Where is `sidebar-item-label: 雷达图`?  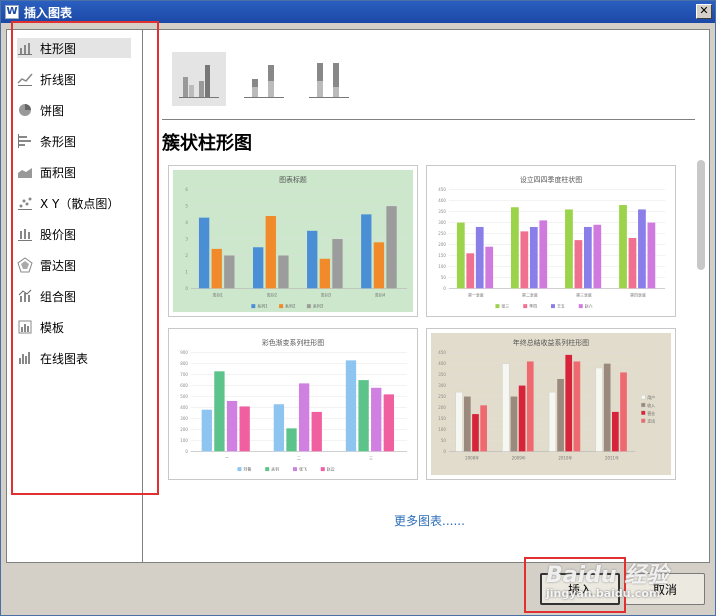
sidebar-item-label: 雷达图 is located at coordinates (58, 265).